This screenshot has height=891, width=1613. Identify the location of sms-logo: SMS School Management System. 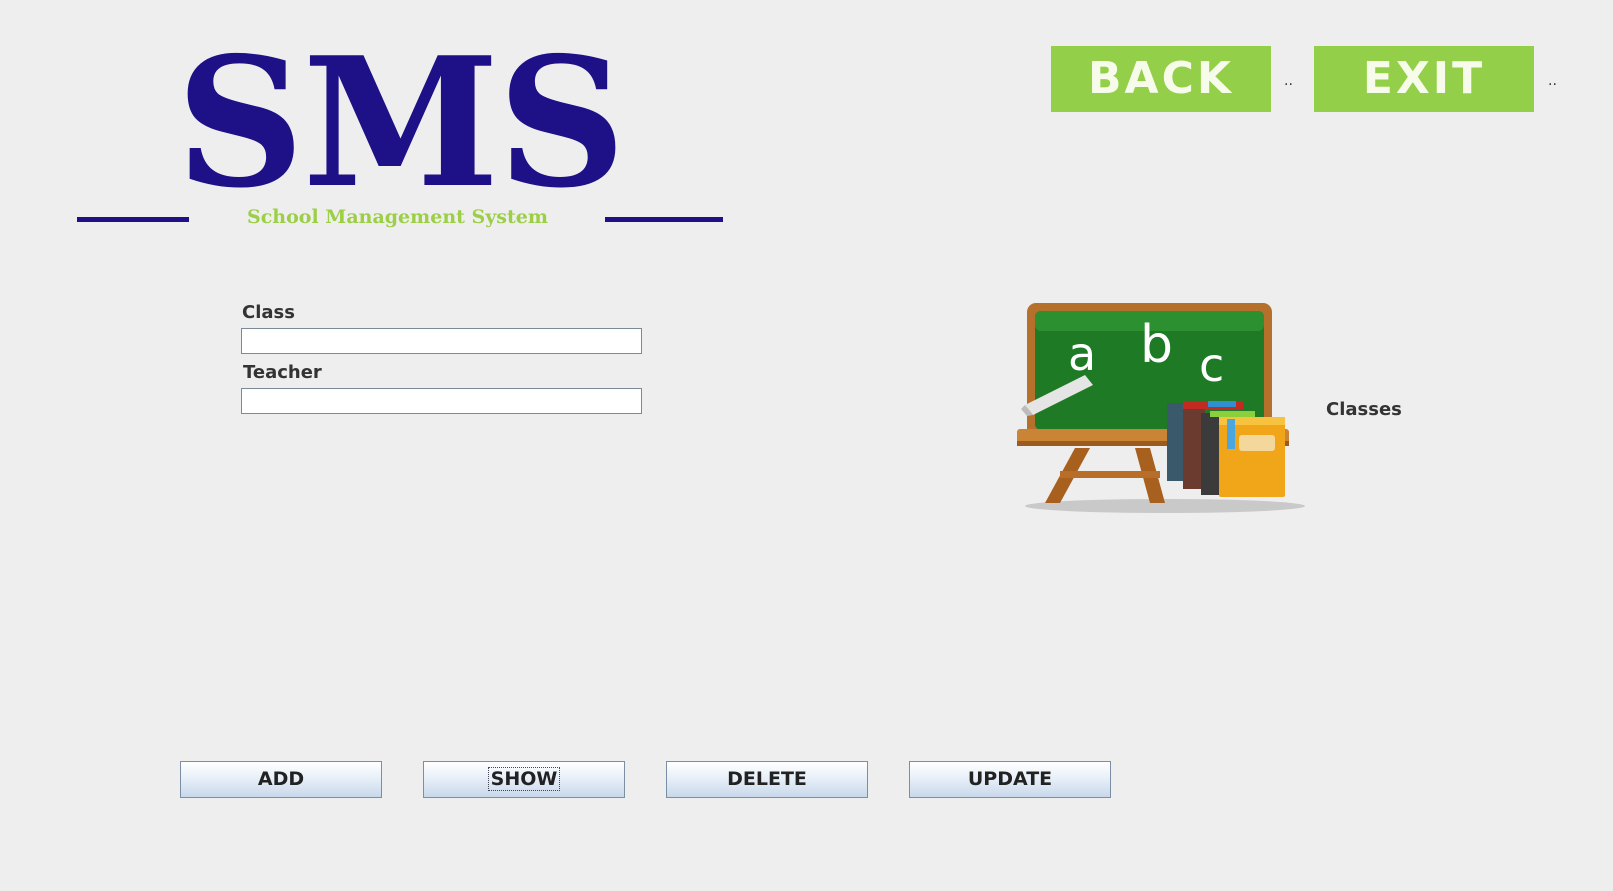
(400, 135).